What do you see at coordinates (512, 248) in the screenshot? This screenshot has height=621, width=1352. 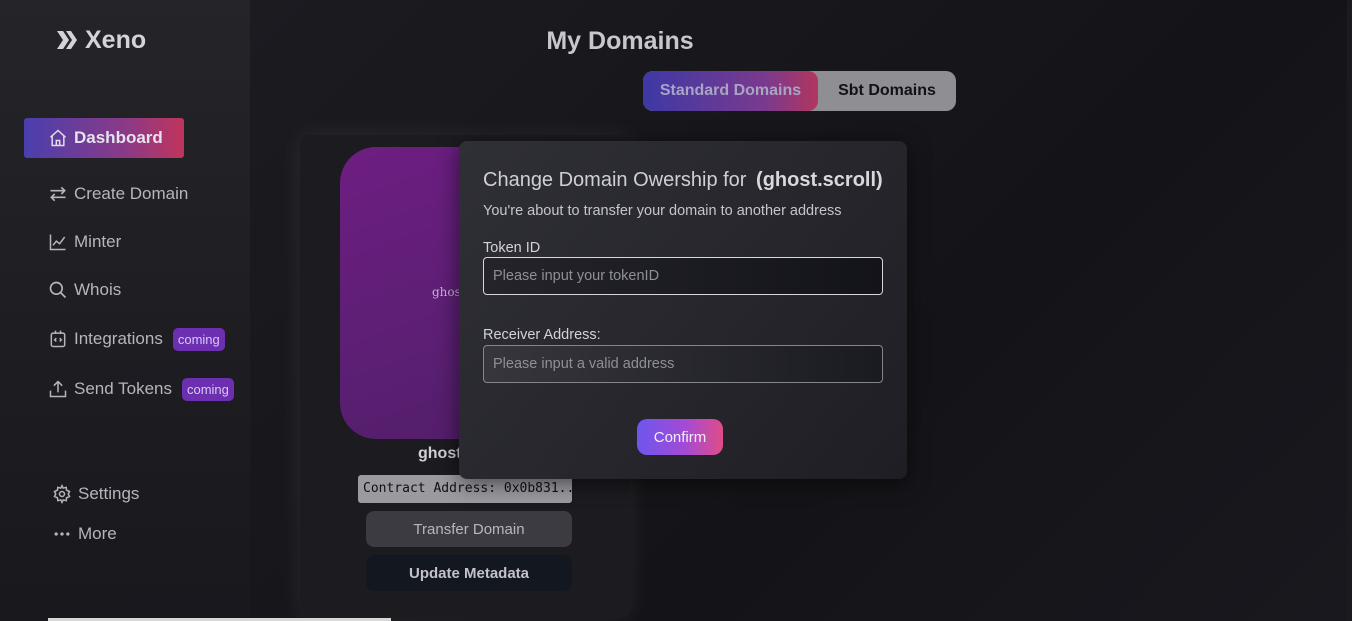 I see `token-id-label: Token ID` at bounding box center [512, 248].